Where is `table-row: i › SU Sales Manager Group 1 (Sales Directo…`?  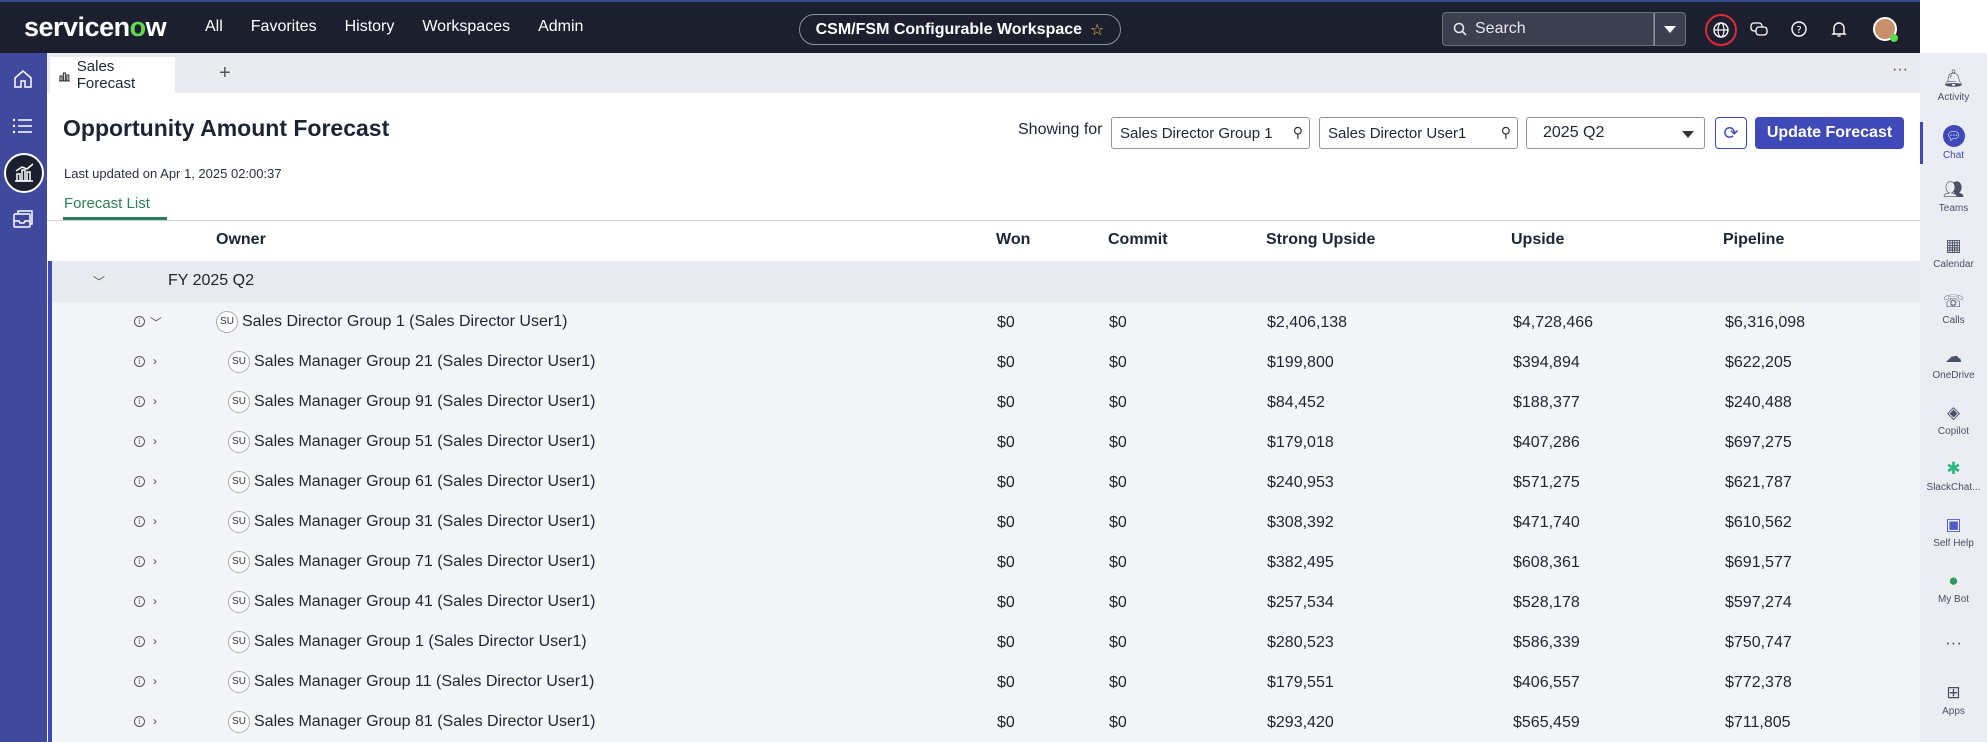
table-row: i › SU Sales Manager Group 1 (Sales Directo… is located at coordinates (983, 642).